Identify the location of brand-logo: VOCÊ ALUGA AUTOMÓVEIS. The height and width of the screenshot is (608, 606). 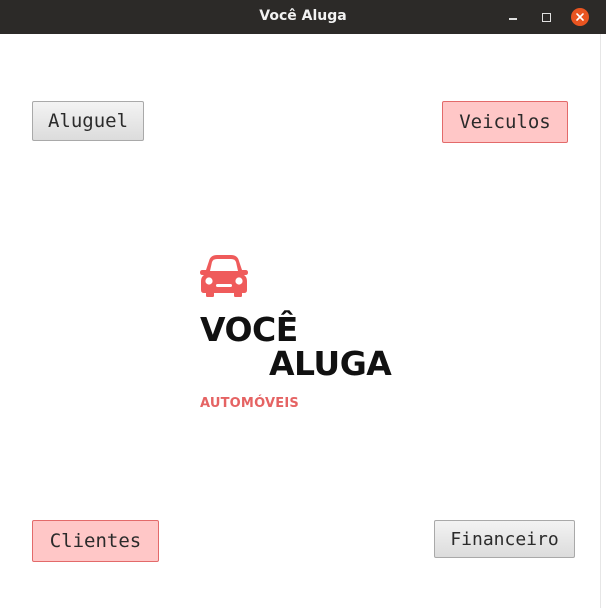
(298, 335).